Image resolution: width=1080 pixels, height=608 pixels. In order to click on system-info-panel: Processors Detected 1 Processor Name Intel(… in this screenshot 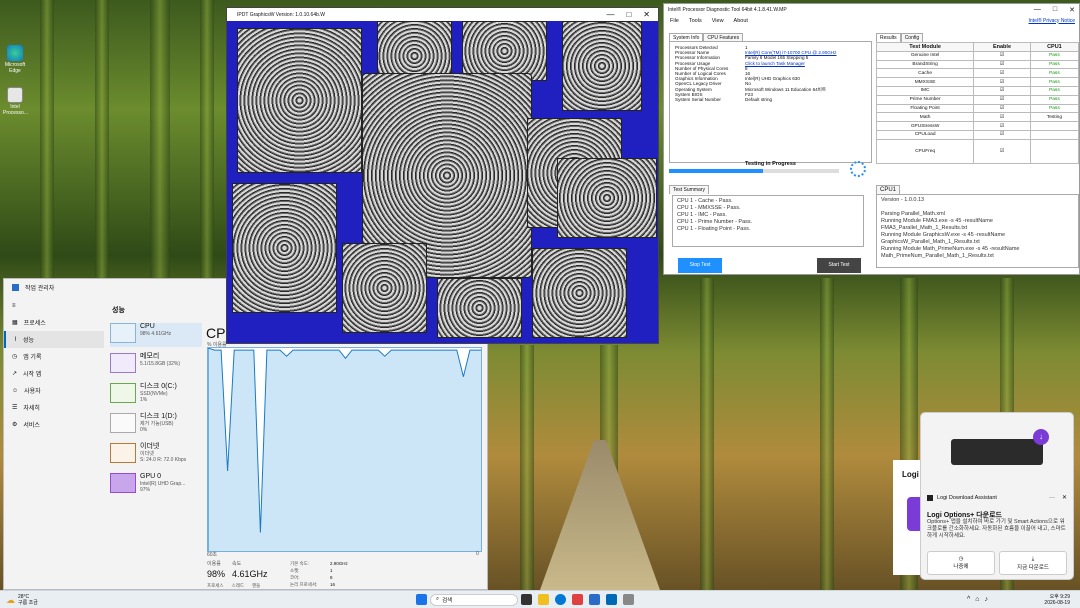, I will do `click(770, 102)`.